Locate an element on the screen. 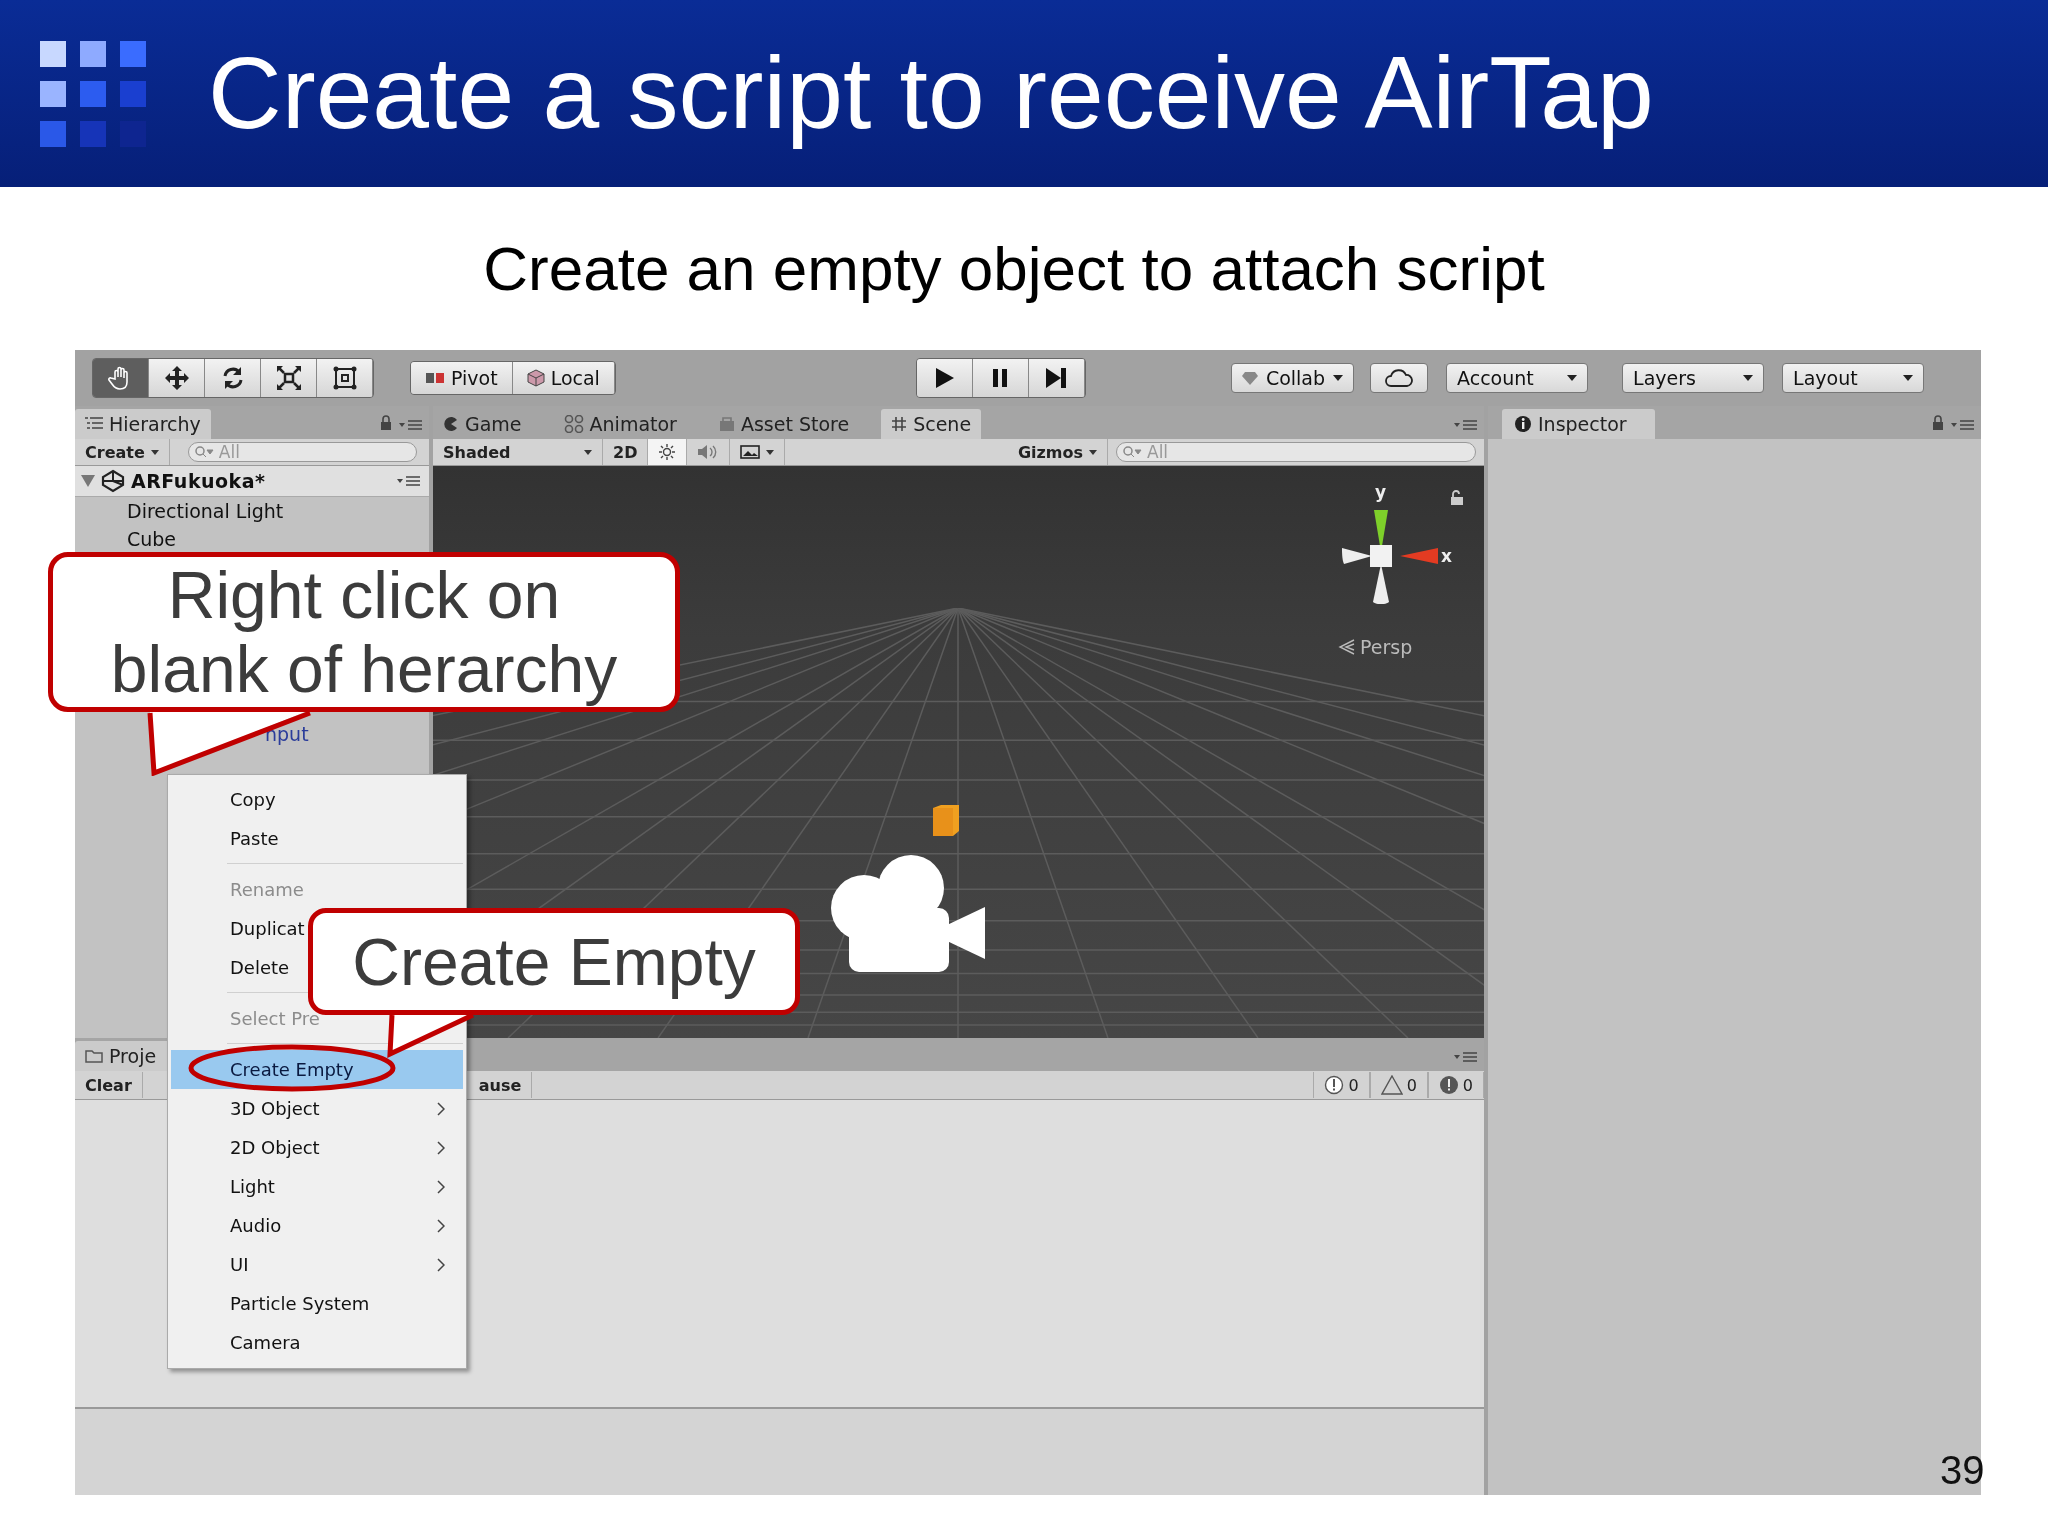 The image size is (2048, 1536). y-axis-label: y is located at coordinates (1381, 492).